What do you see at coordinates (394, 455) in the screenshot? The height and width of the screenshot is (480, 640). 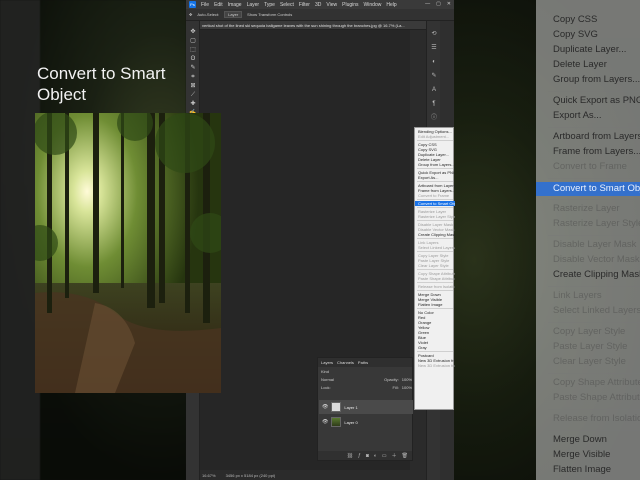 I see `new-layer-icon: ＋` at bounding box center [394, 455].